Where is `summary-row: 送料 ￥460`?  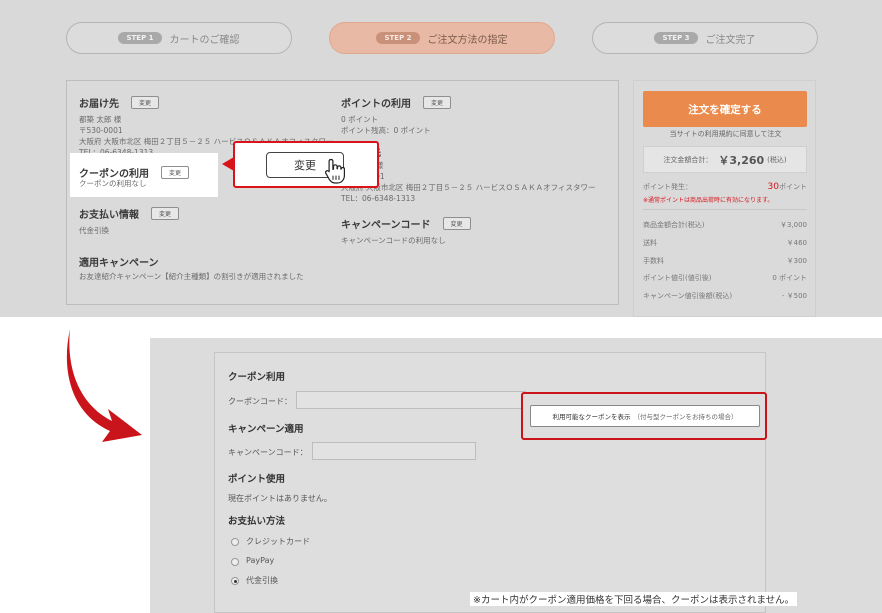 summary-row: 送料 ￥460 is located at coordinates (725, 243).